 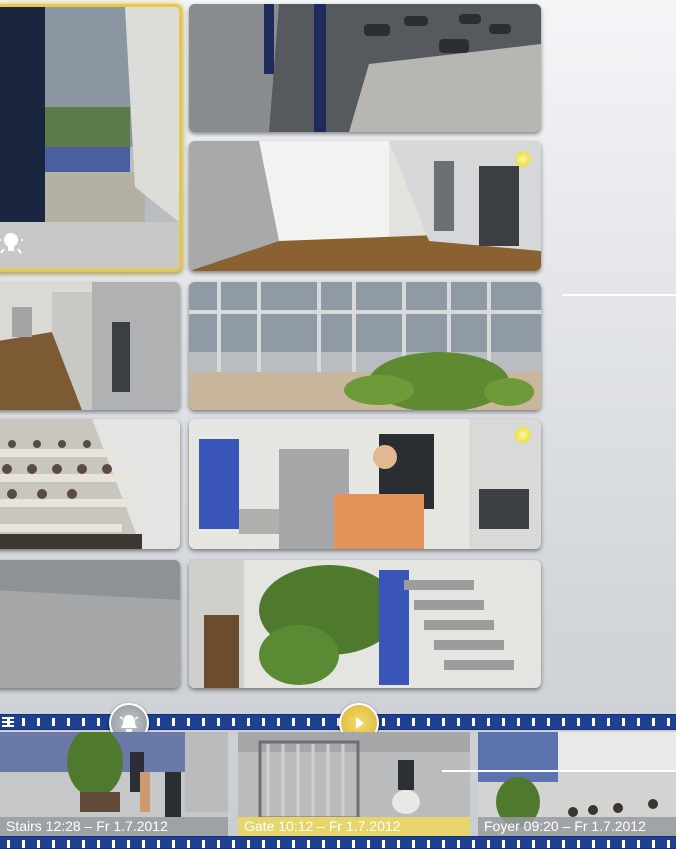 I want to click on parking-scene, so click(x=365, y=68).